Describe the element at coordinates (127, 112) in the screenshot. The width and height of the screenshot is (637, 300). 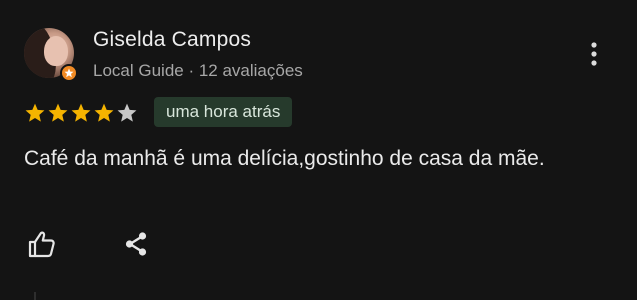
I see `star-empty-icon` at that location.